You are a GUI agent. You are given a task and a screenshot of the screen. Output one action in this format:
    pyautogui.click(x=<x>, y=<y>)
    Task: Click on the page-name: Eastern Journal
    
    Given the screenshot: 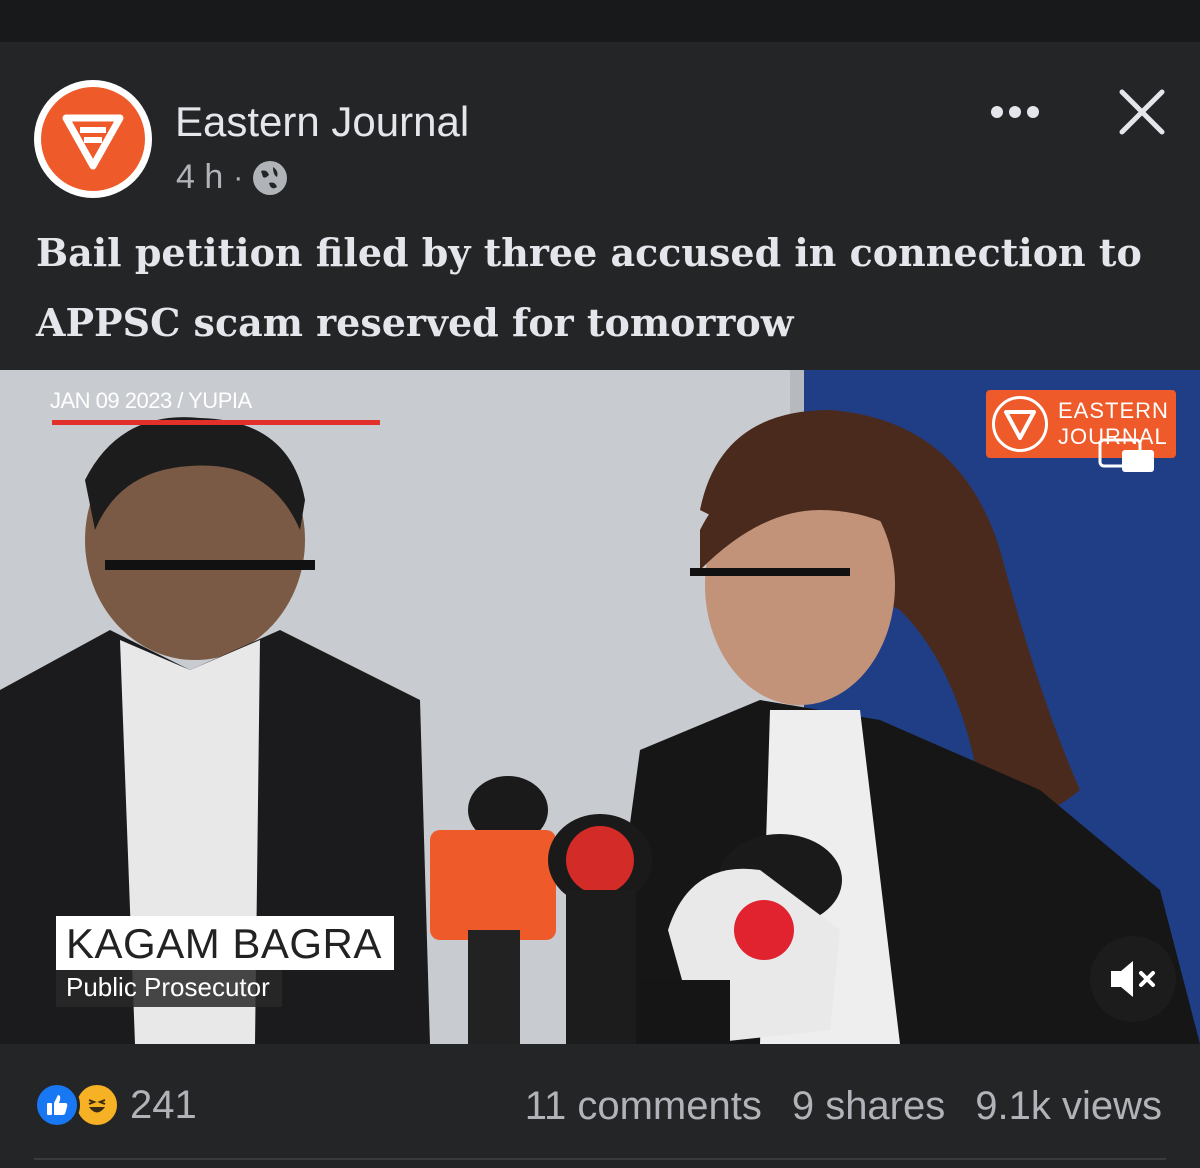 What is the action you would take?
    pyautogui.click(x=322, y=122)
    